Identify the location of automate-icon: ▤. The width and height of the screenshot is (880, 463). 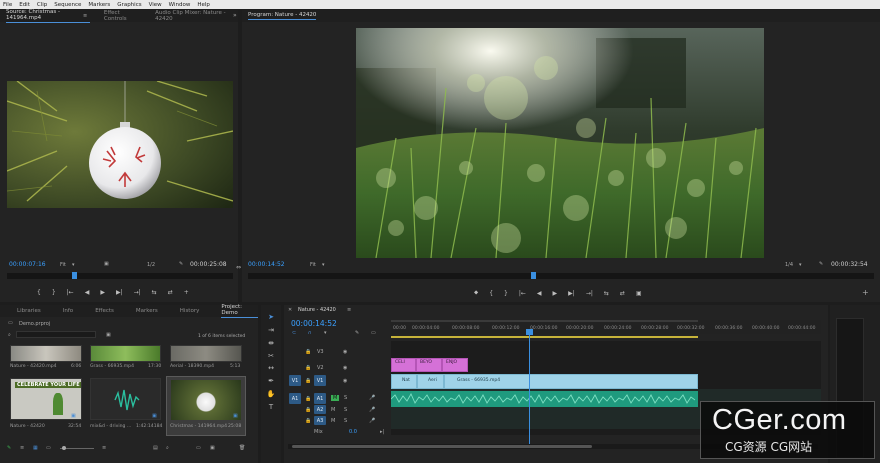
(155, 448).